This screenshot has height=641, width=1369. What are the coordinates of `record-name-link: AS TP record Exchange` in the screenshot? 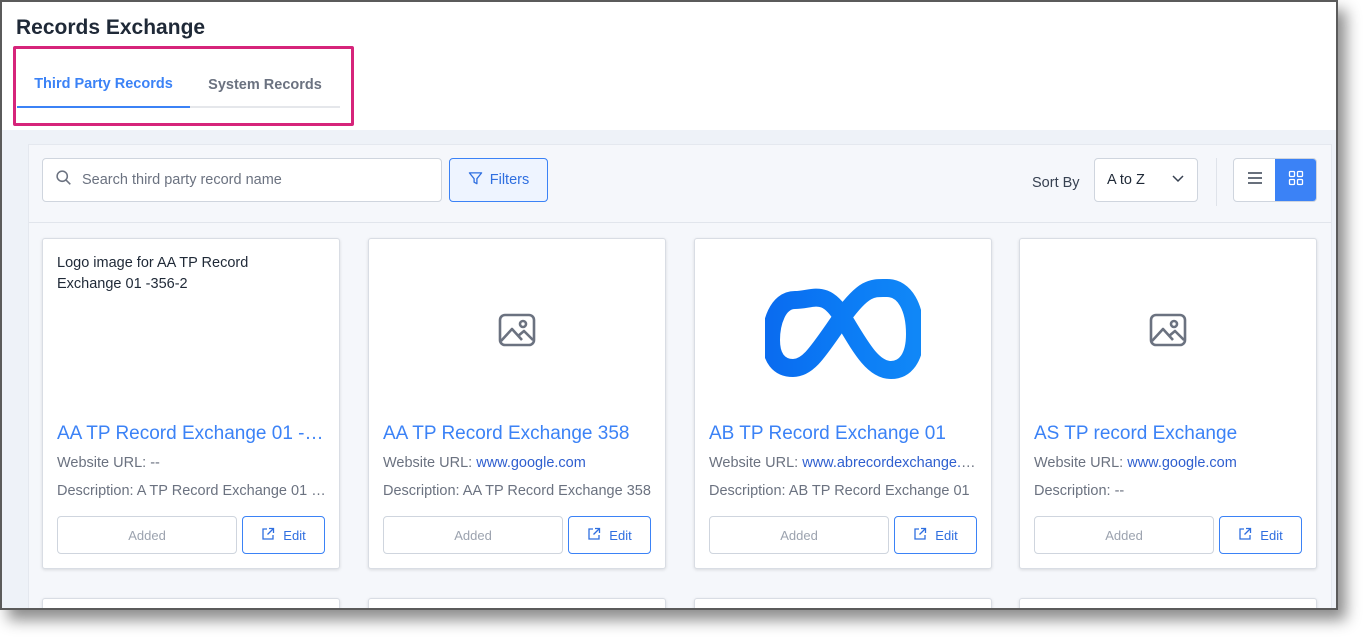 It's located at (1169, 434).